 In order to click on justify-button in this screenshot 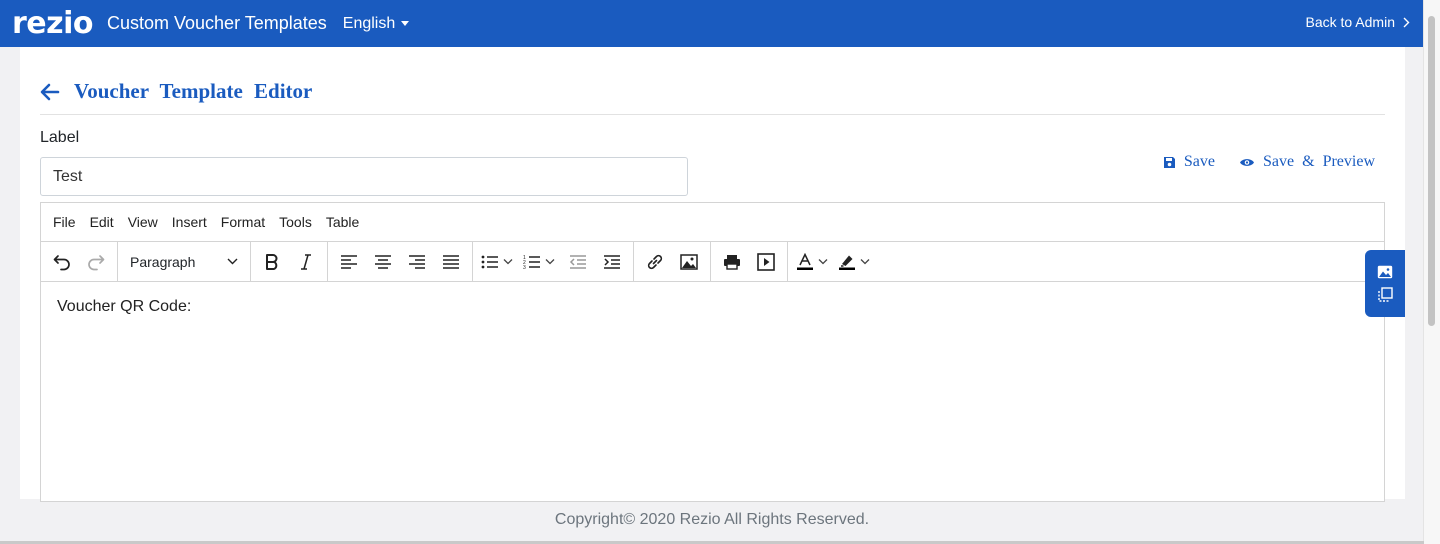, I will do `click(451, 262)`.